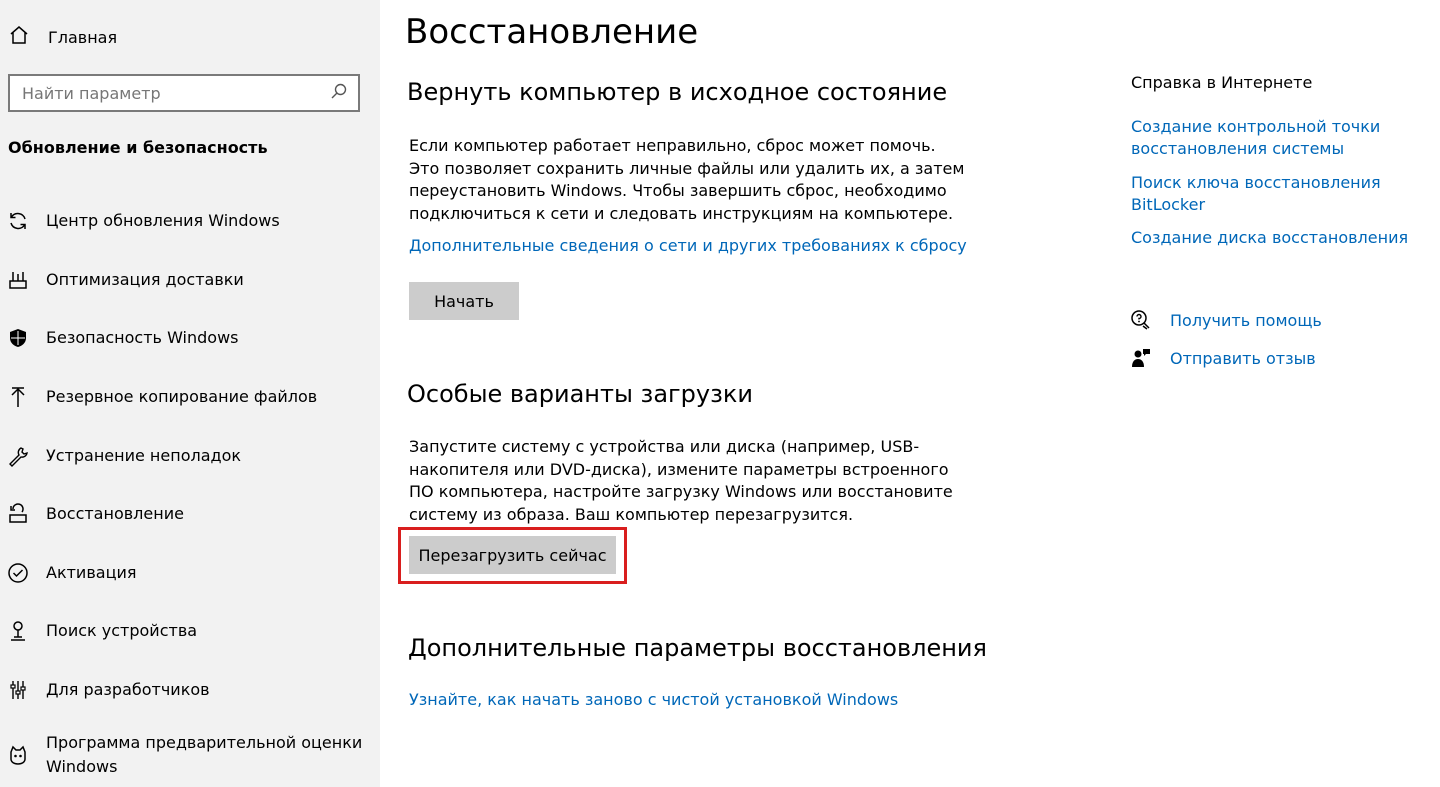 The width and height of the screenshot is (1440, 787). I want to click on sidebar-item-label: Активация, so click(91, 572).